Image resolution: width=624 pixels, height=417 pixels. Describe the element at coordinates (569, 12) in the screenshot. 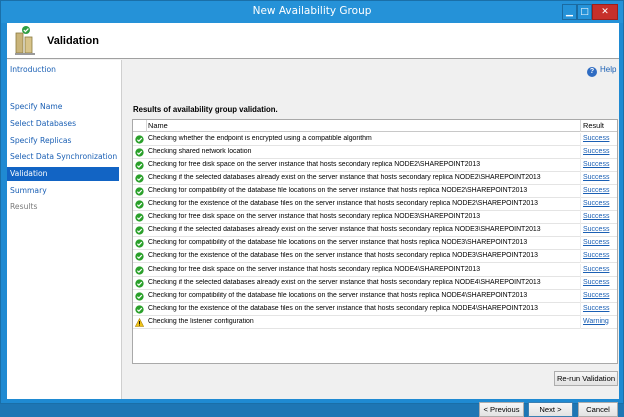

I see `minimize-button: ▁` at that location.